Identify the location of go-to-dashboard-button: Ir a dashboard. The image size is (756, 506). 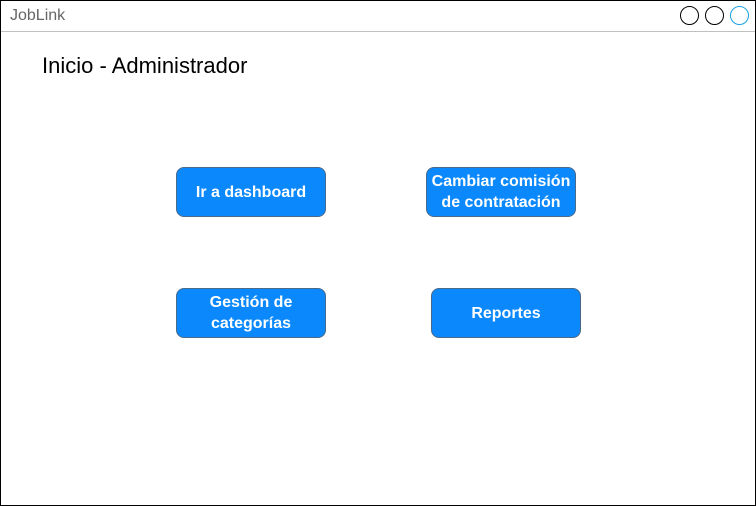
(251, 192).